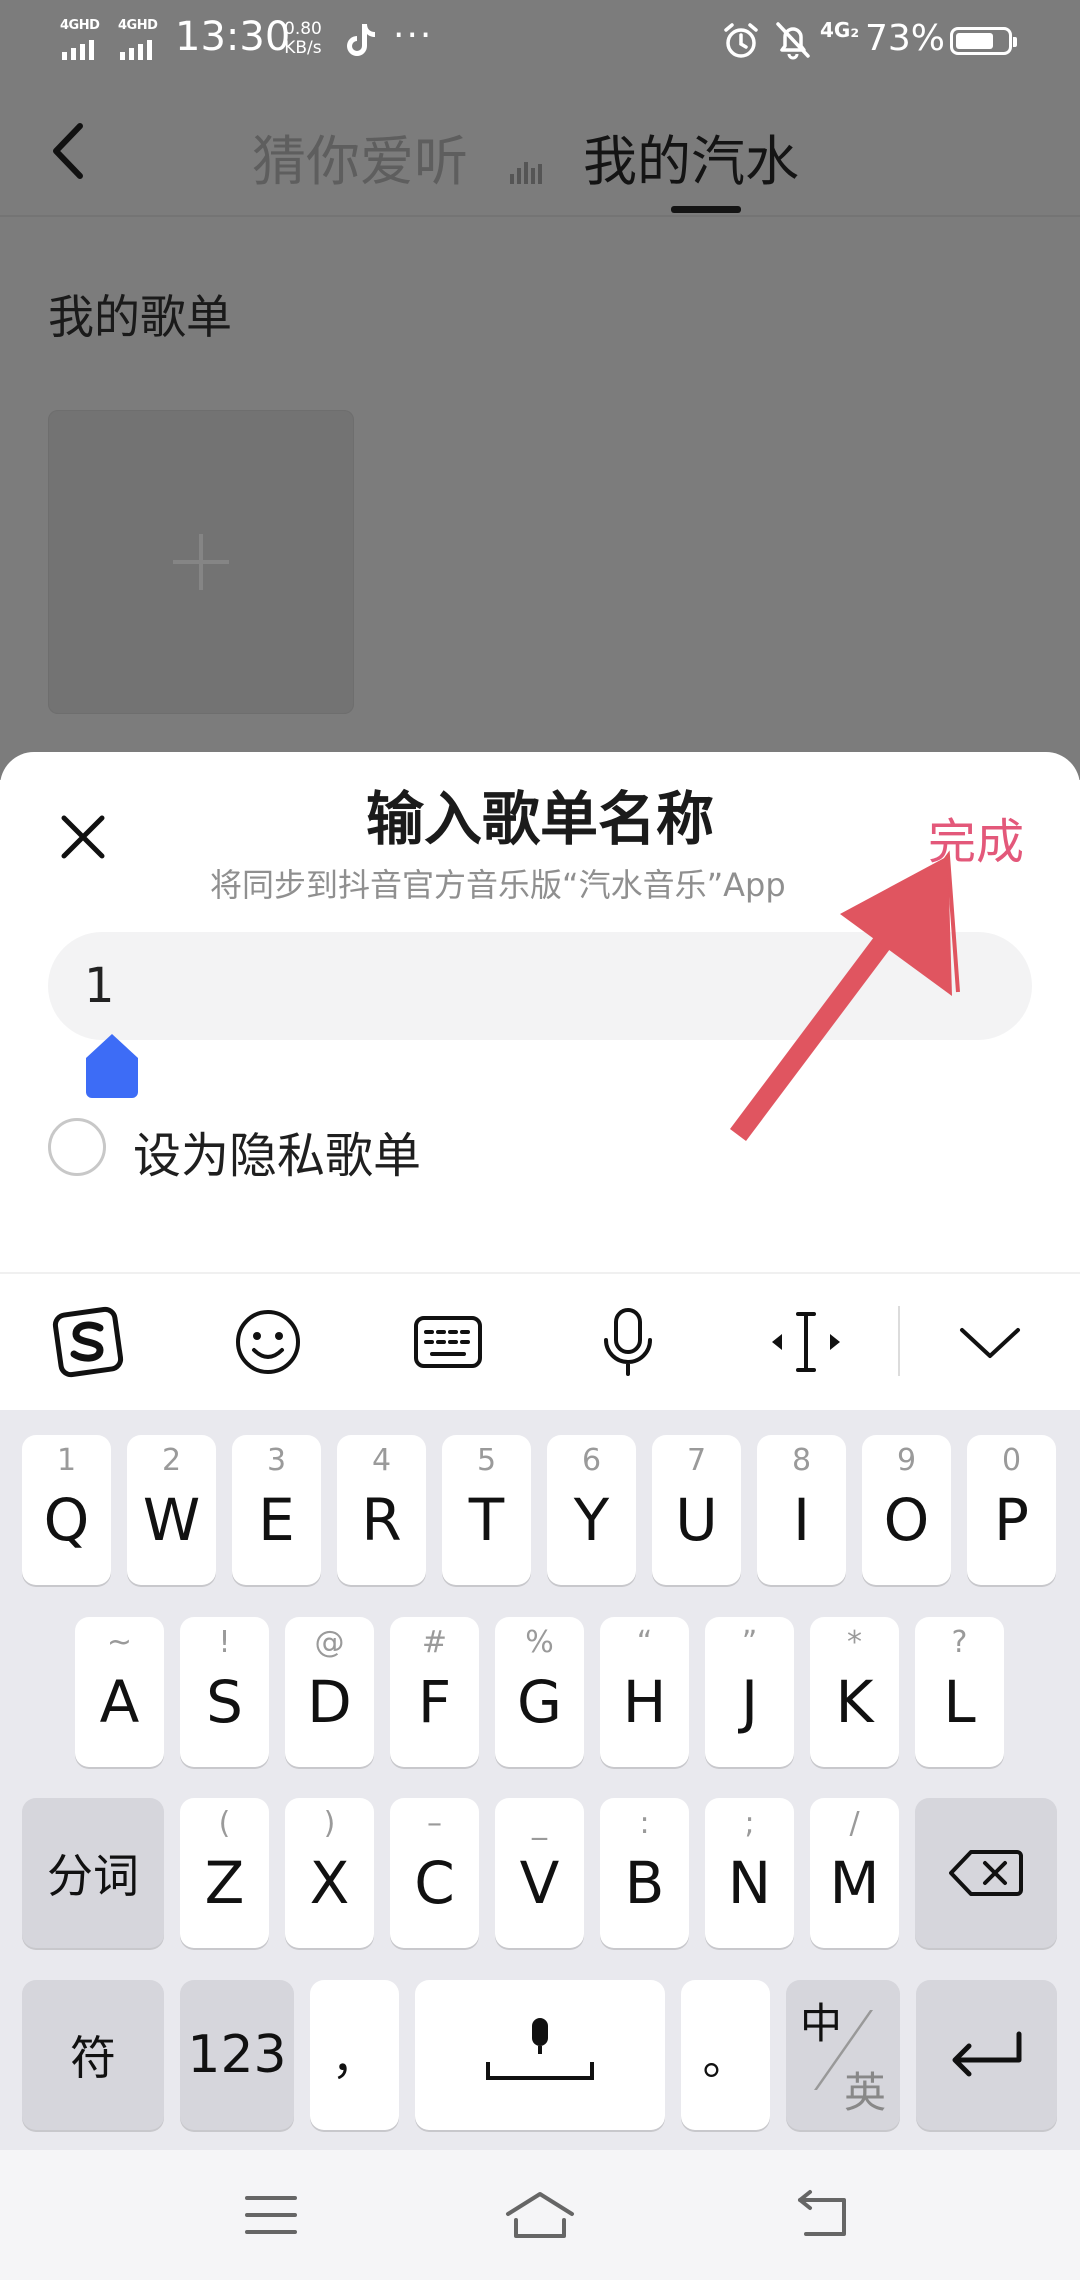 The image size is (1080, 2280). I want to click on key-hint: ), so click(329, 1823).